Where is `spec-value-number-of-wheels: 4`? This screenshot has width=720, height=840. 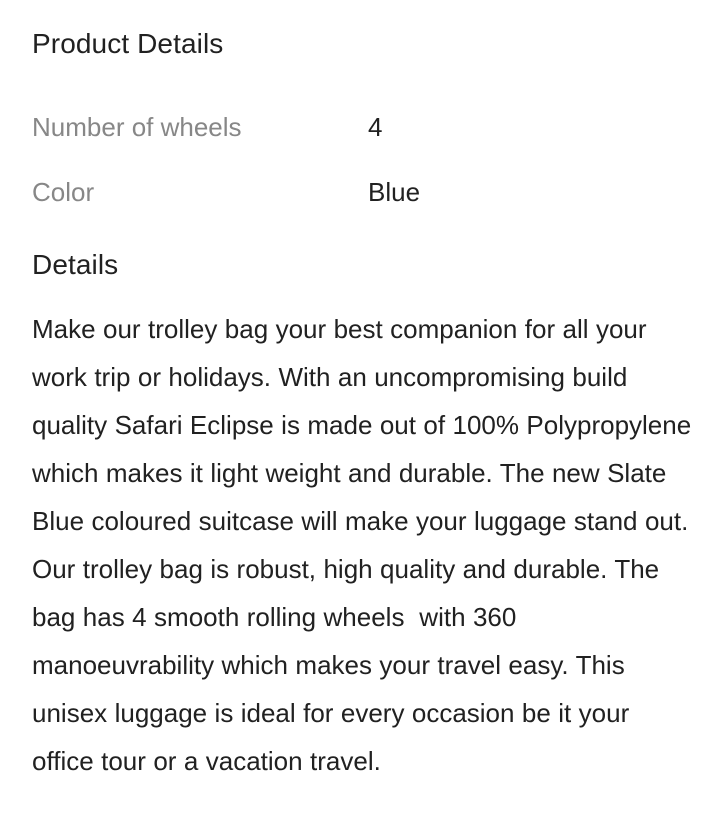
spec-value-number-of-wheels: 4 is located at coordinates (375, 127).